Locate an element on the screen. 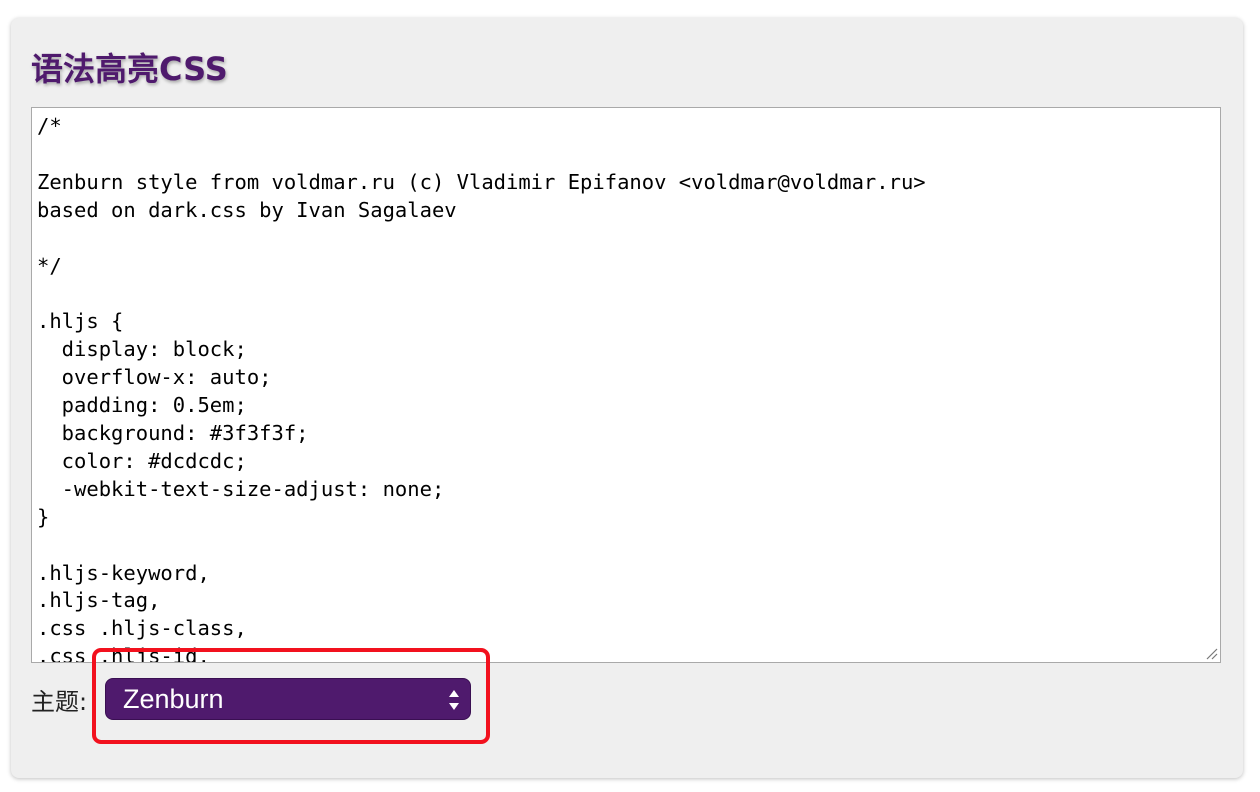 The width and height of the screenshot is (1260, 792). panel-title: 语法高亮CSS is located at coordinates (129, 69).